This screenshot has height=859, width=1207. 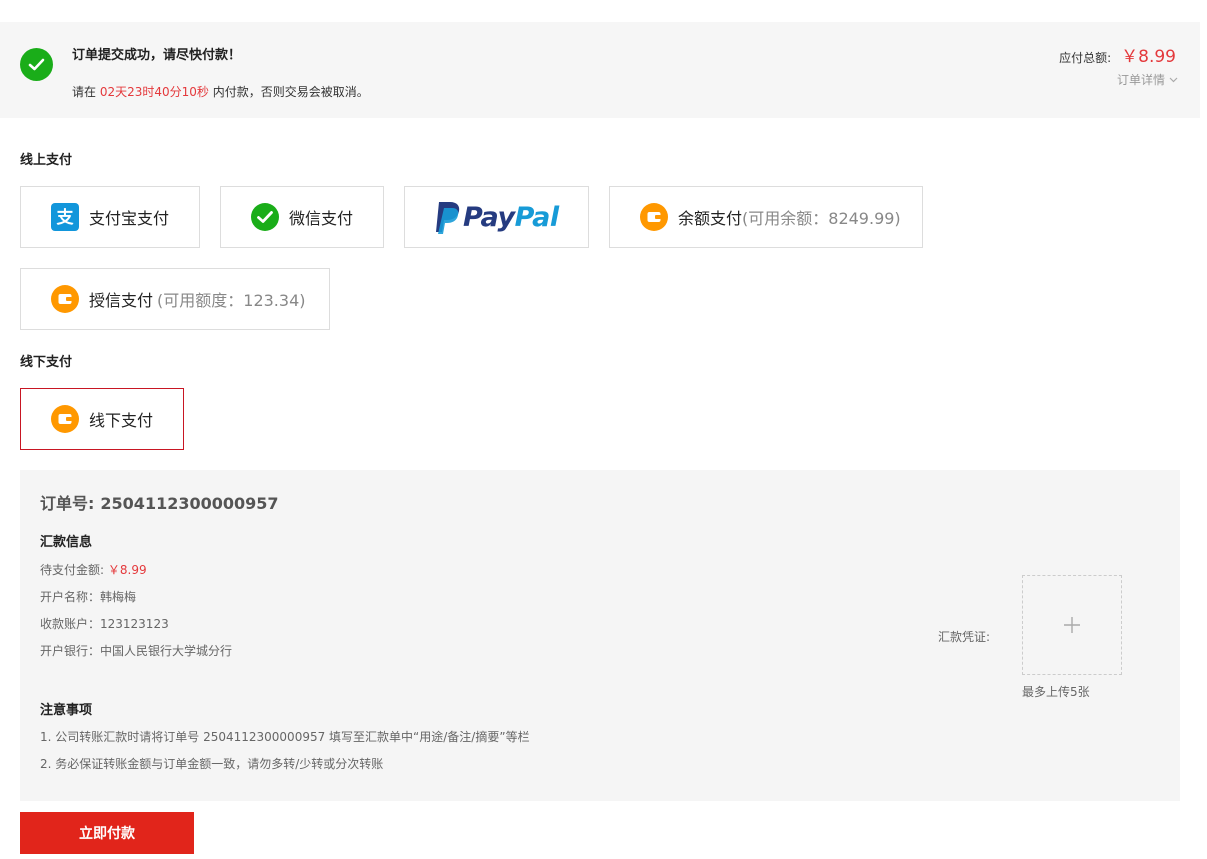 I want to click on banner-title: 订单提交成功，请尽快付款！, so click(x=157, y=55).